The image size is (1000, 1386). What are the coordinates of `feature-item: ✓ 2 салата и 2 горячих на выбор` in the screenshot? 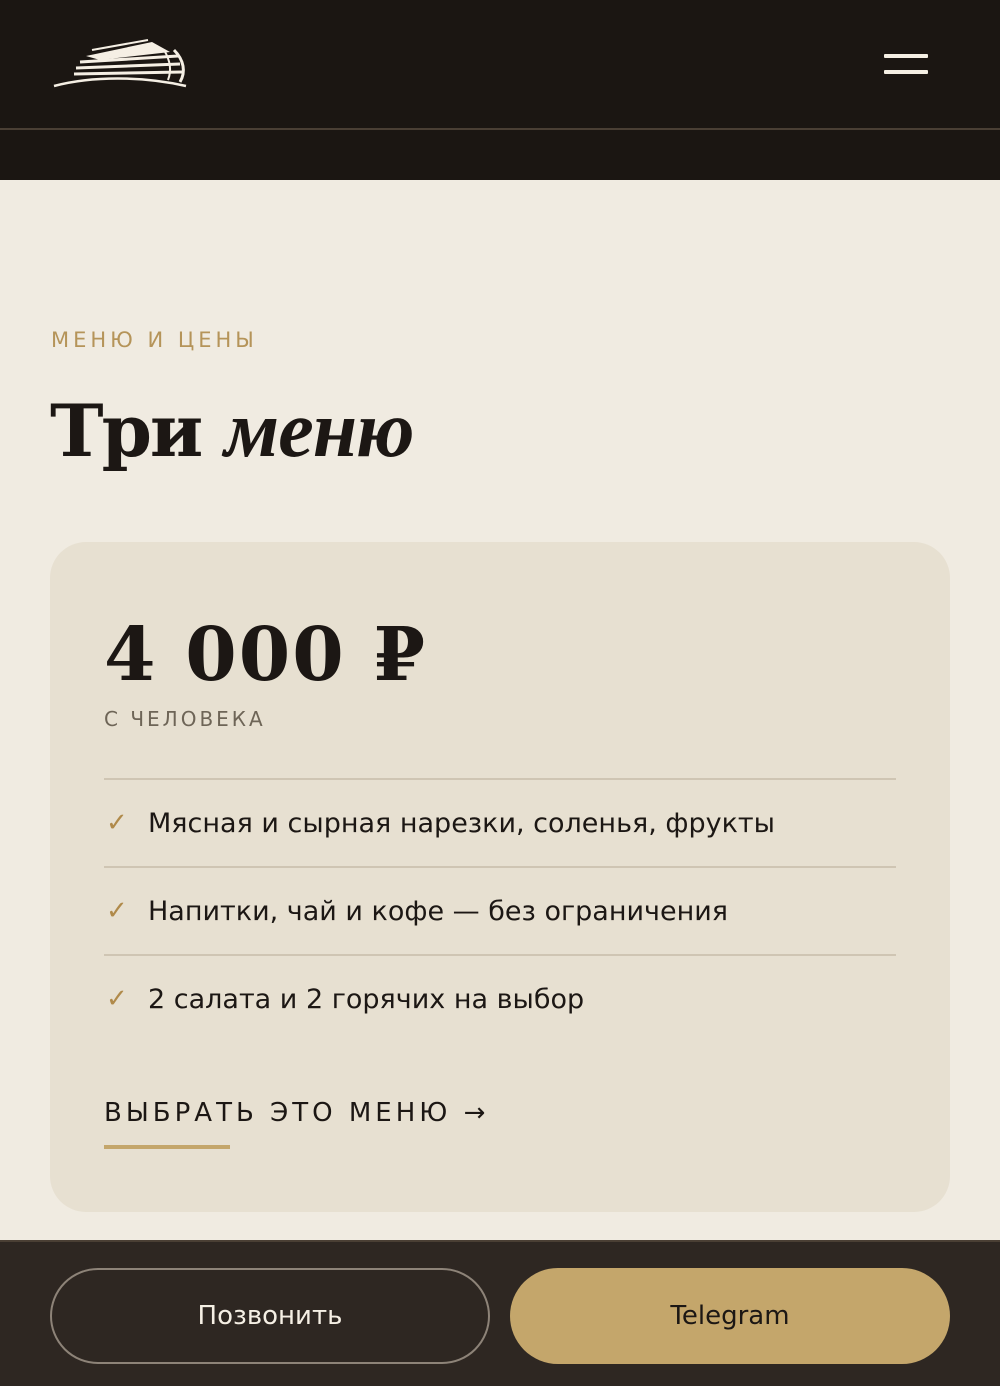 It's located at (500, 998).